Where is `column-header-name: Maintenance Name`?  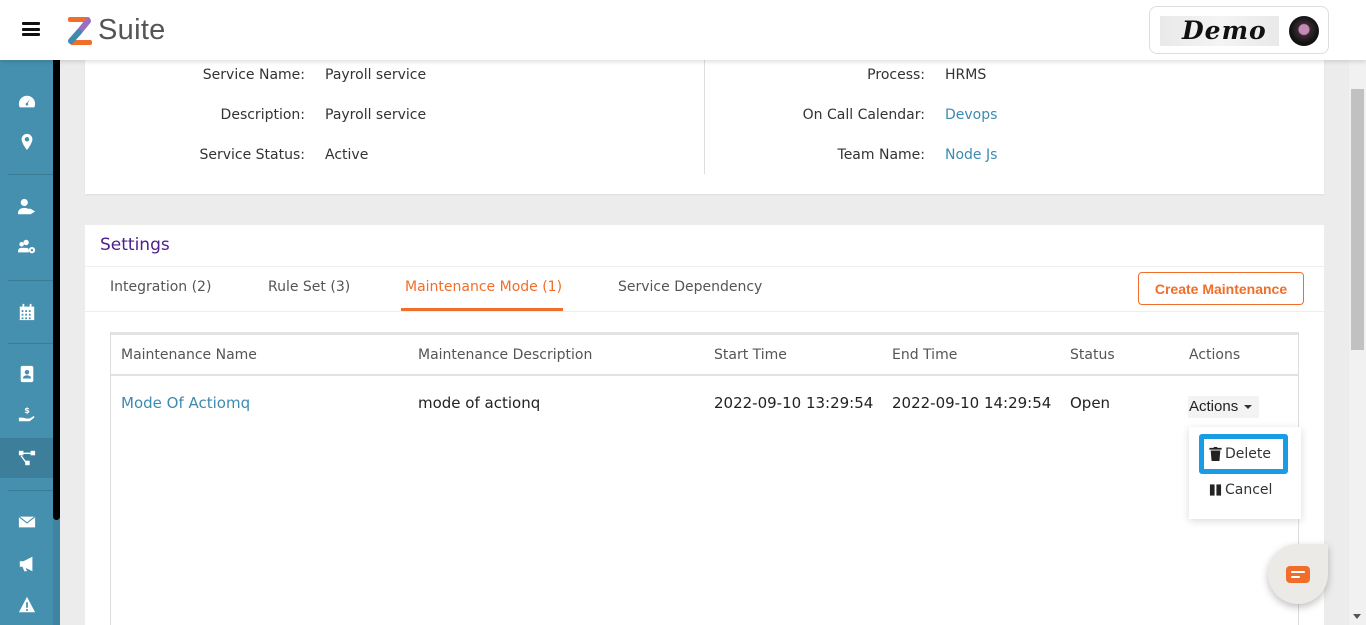
column-header-name: Maintenance Name is located at coordinates (189, 355).